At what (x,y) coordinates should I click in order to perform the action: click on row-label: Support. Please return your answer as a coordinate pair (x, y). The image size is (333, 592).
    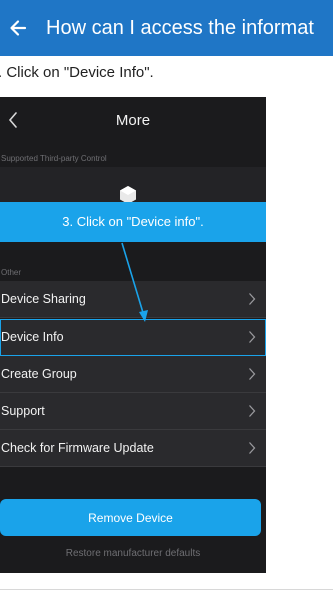
    Looking at the image, I should click on (23, 411).